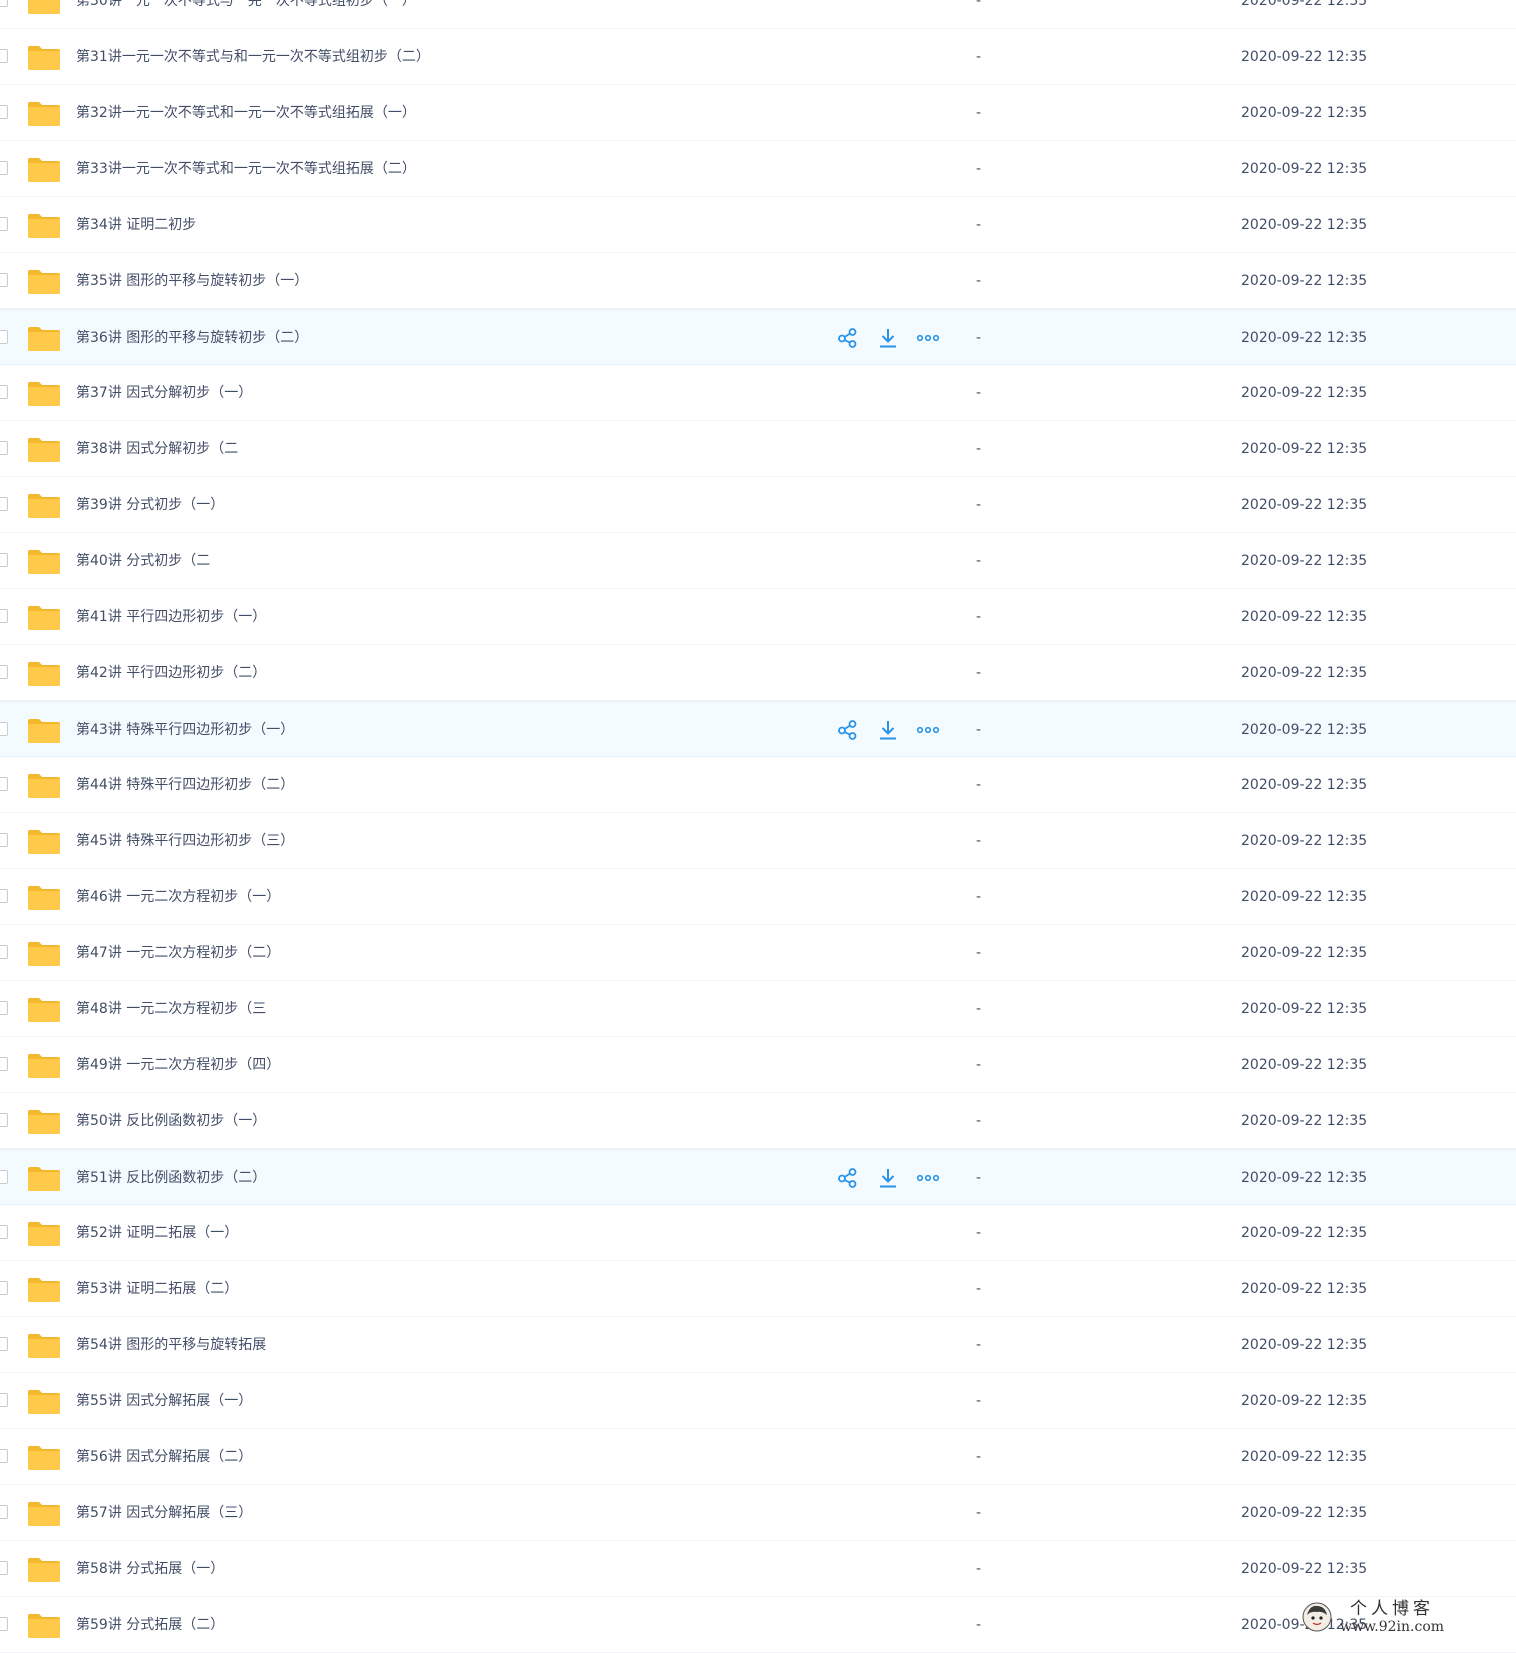 The width and height of the screenshot is (1516, 1653). What do you see at coordinates (178, 953) in the screenshot?
I see `file-name: 第47讲 一元二次方程初步（二）` at bounding box center [178, 953].